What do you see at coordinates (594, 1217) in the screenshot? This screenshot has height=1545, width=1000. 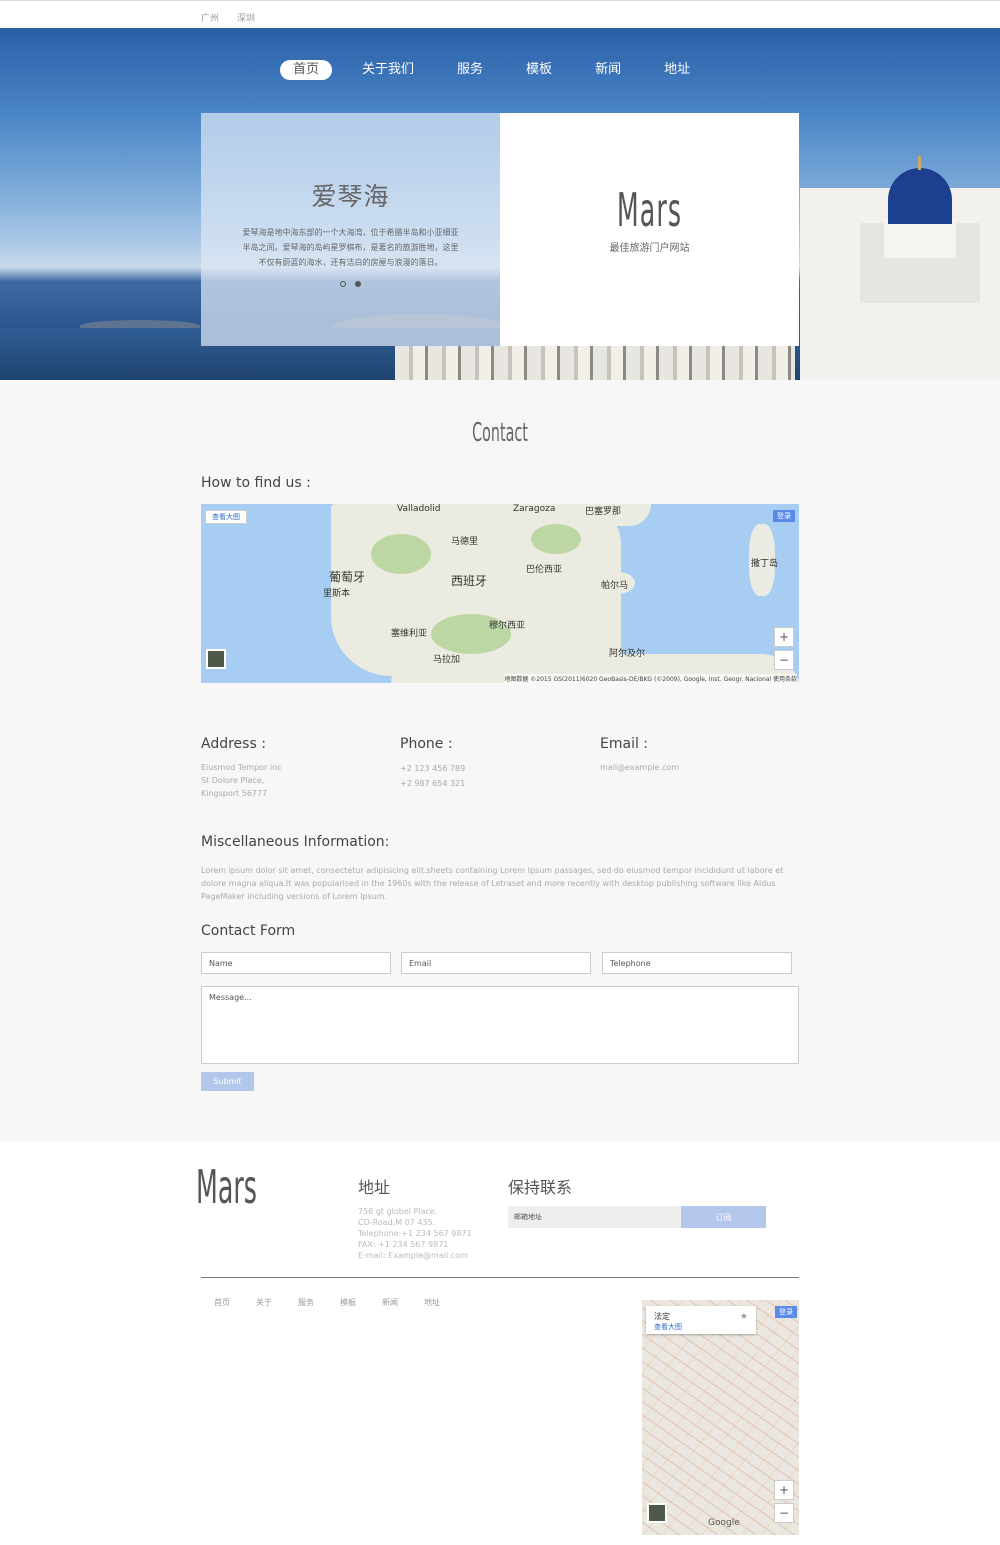 I see `subscribe-email-input` at bounding box center [594, 1217].